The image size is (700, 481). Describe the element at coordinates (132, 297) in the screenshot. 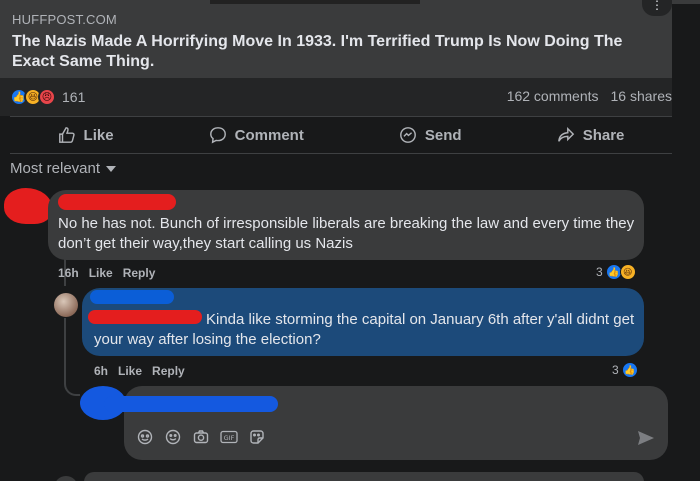

I see `replier-name-redacted` at that location.